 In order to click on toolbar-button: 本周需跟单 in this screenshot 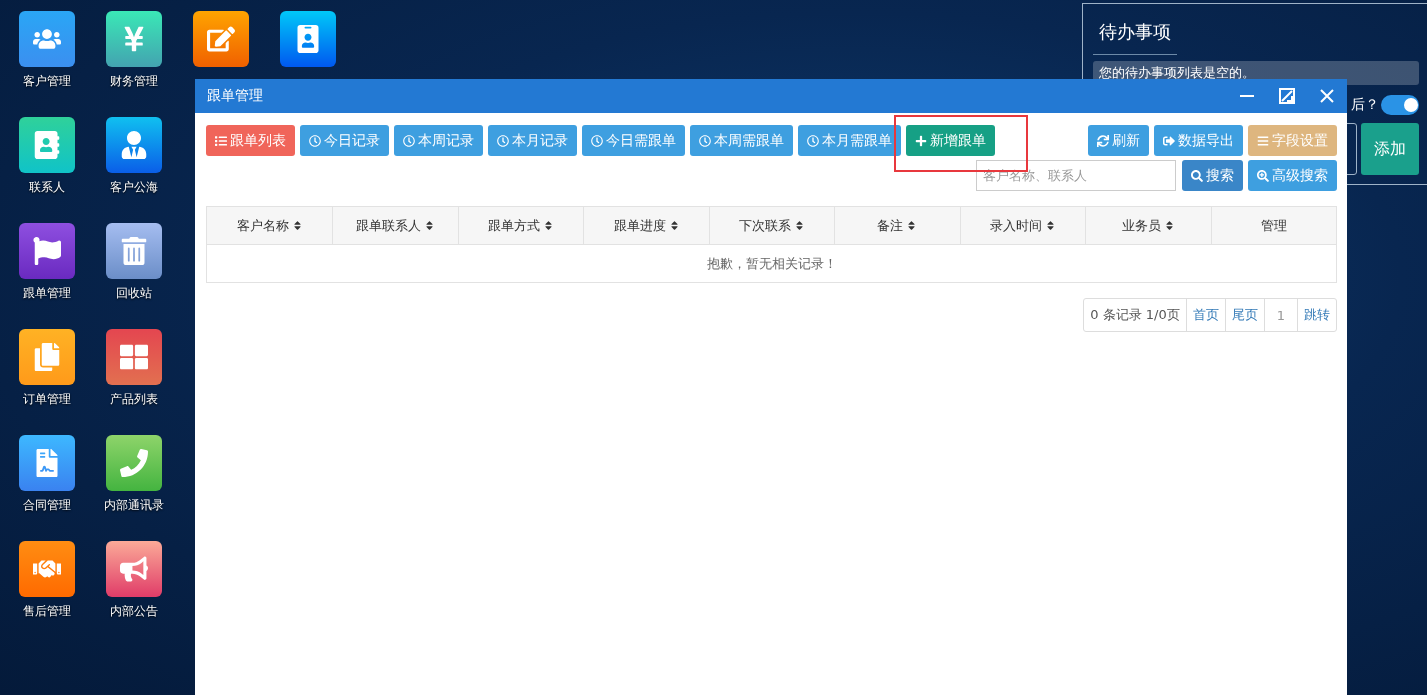, I will do `click(741, 140)`.